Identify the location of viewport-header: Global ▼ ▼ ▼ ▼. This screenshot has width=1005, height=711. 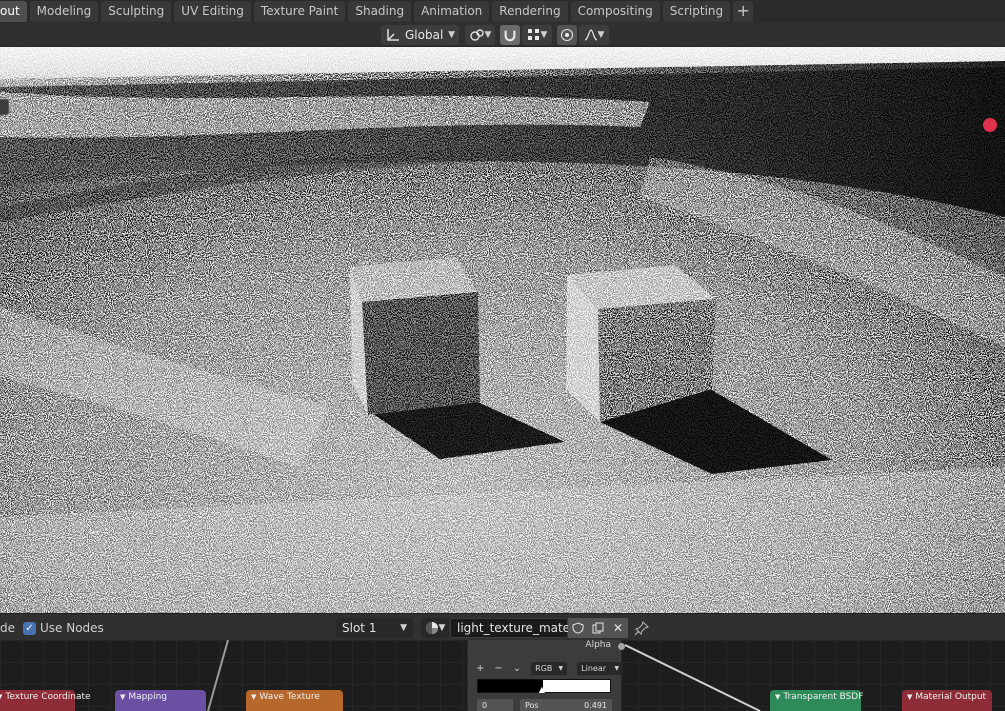
(502, 35).